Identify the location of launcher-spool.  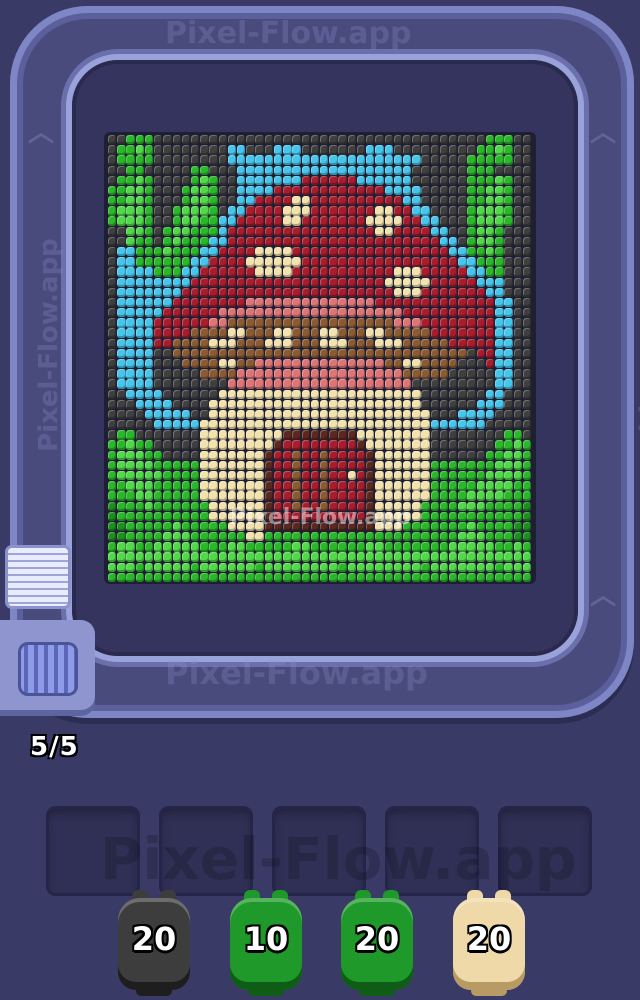
(48, 669).